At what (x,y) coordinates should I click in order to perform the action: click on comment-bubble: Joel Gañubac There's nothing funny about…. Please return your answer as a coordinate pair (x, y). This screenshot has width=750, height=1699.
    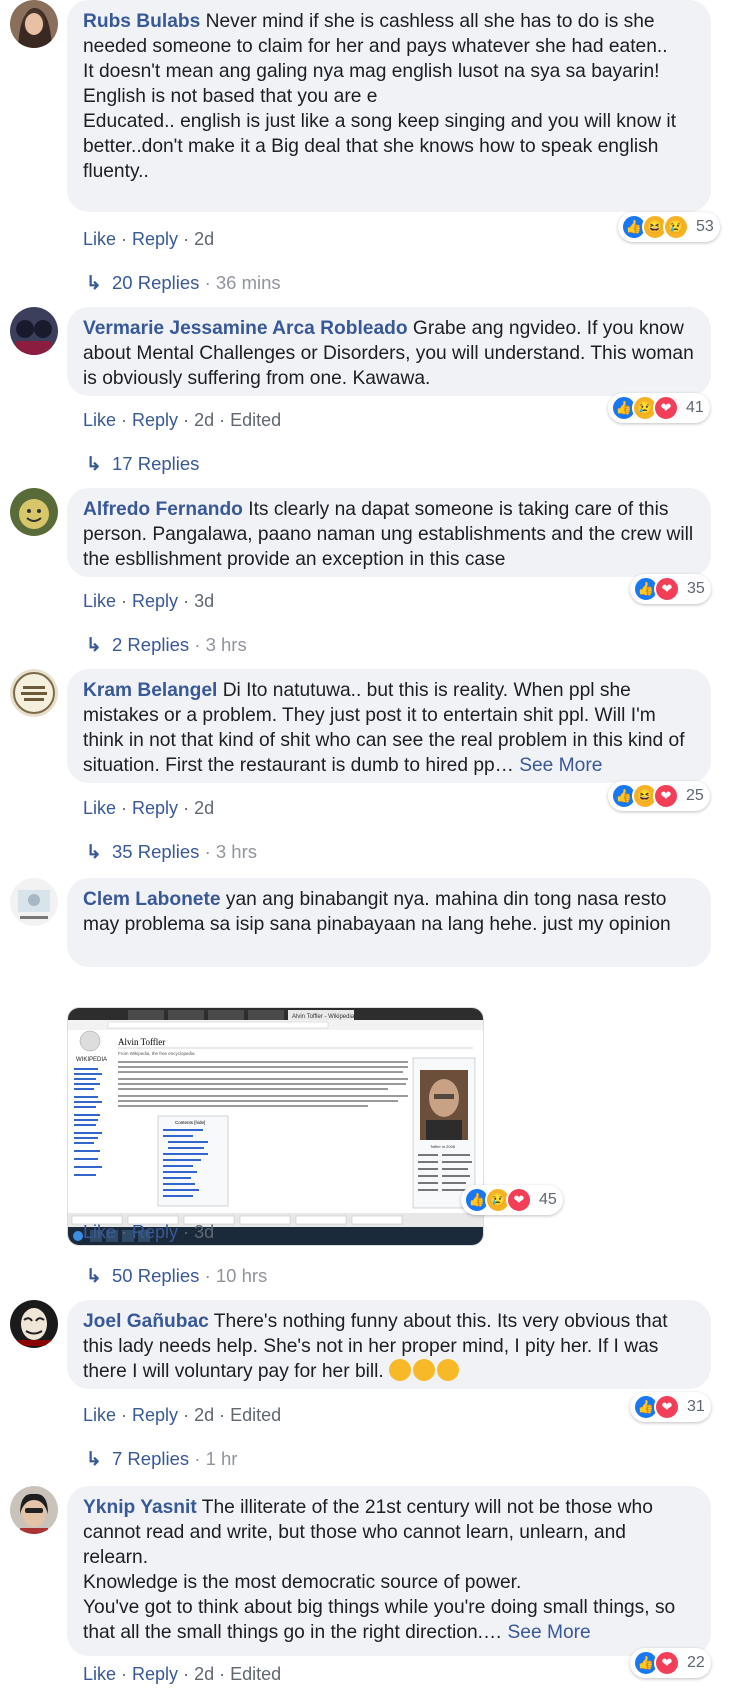
    Looking at the image, I should click on (389, 1344).